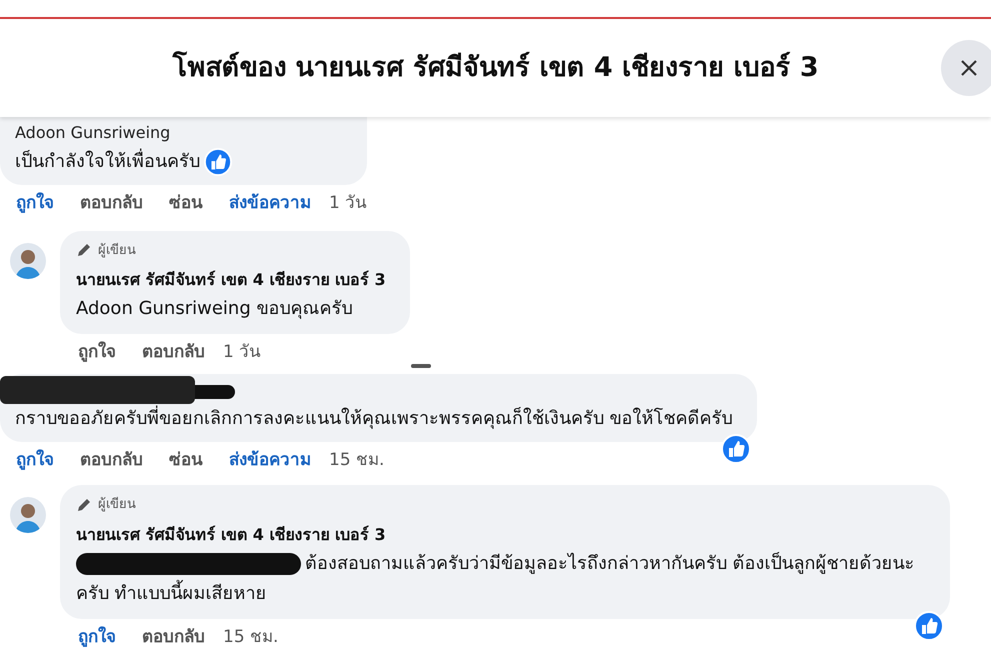 This screenshot has height=671, width=991. What do you see at coordinates (421, 366) in the screenshot?
I see `drag-handle` at bounding box center [421, 366].